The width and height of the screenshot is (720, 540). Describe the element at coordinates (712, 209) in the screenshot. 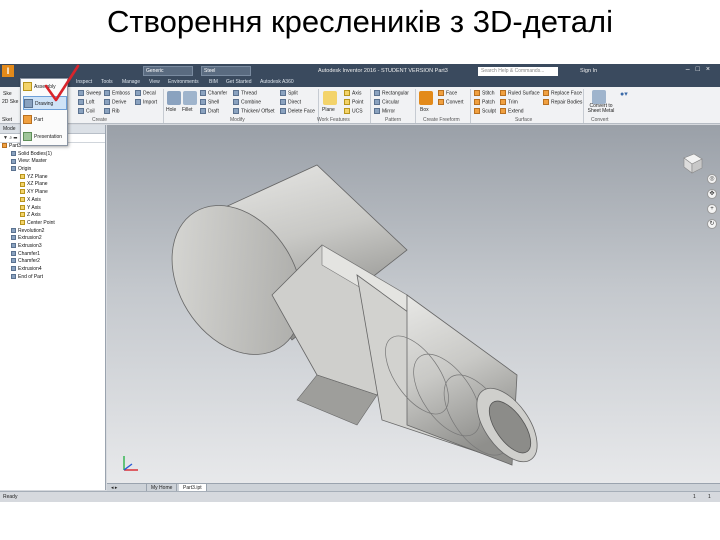

I see `zoom-icon: +` at that location.